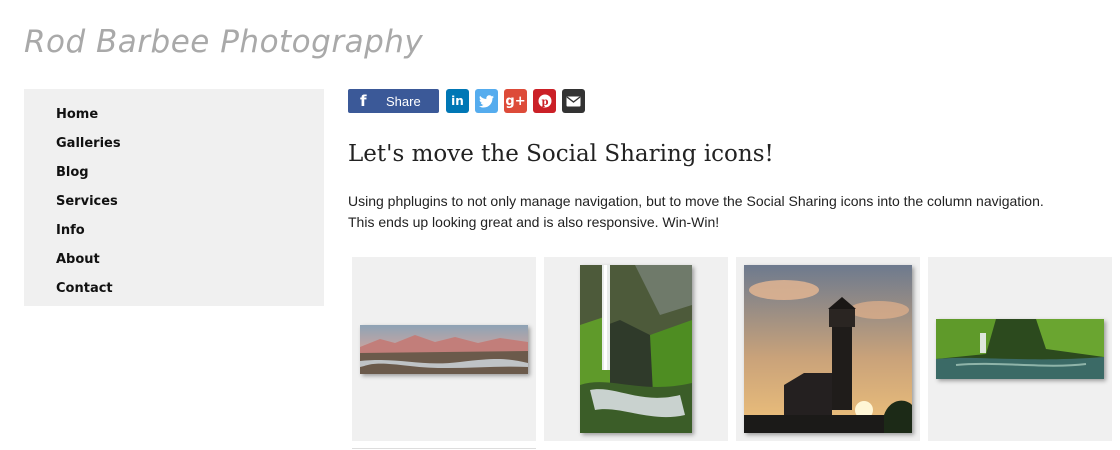 This screenshot has width=1120, height=450. I want to click on site-title: Rod Barbee Photography, so click(223, 42).